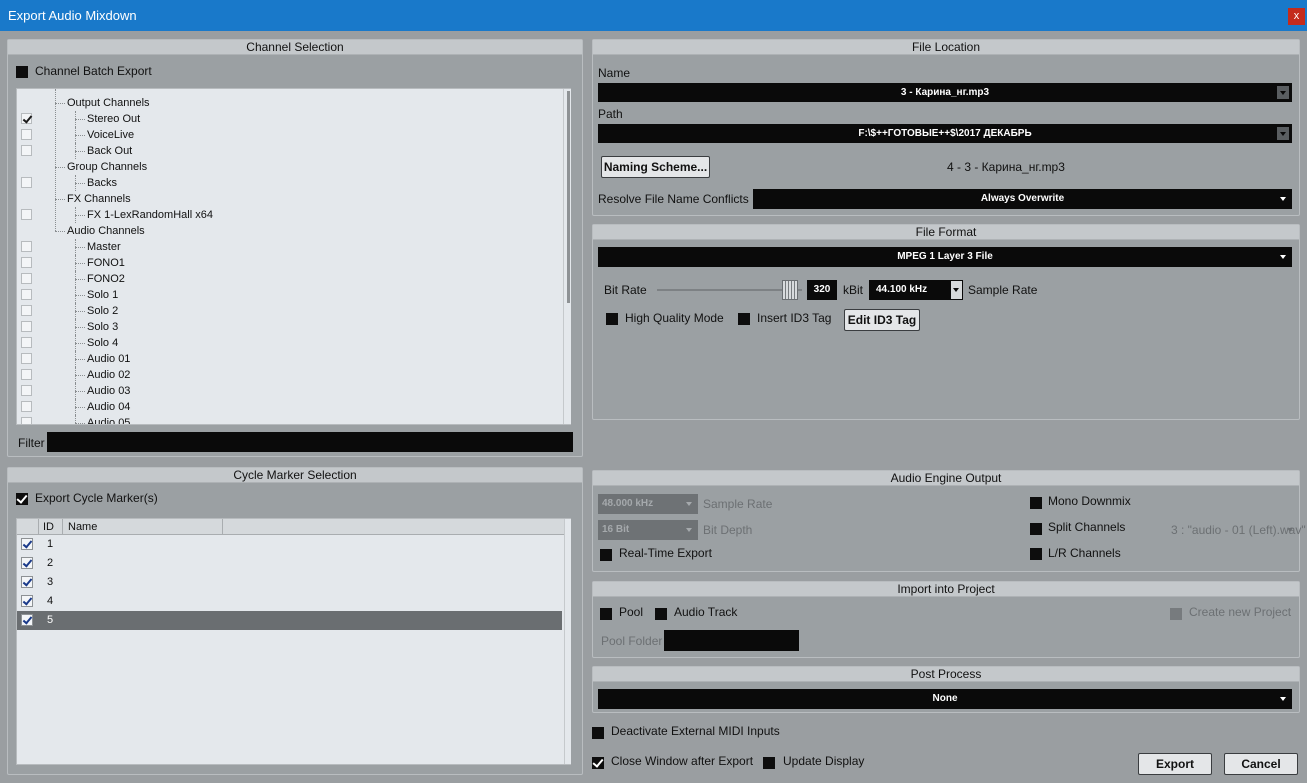 The width and height of the screenshot is (1307, 783). Describe the element at coordinates (1036, 503) in the screenshot. I see `mono-downmix-checkbox` at that location.